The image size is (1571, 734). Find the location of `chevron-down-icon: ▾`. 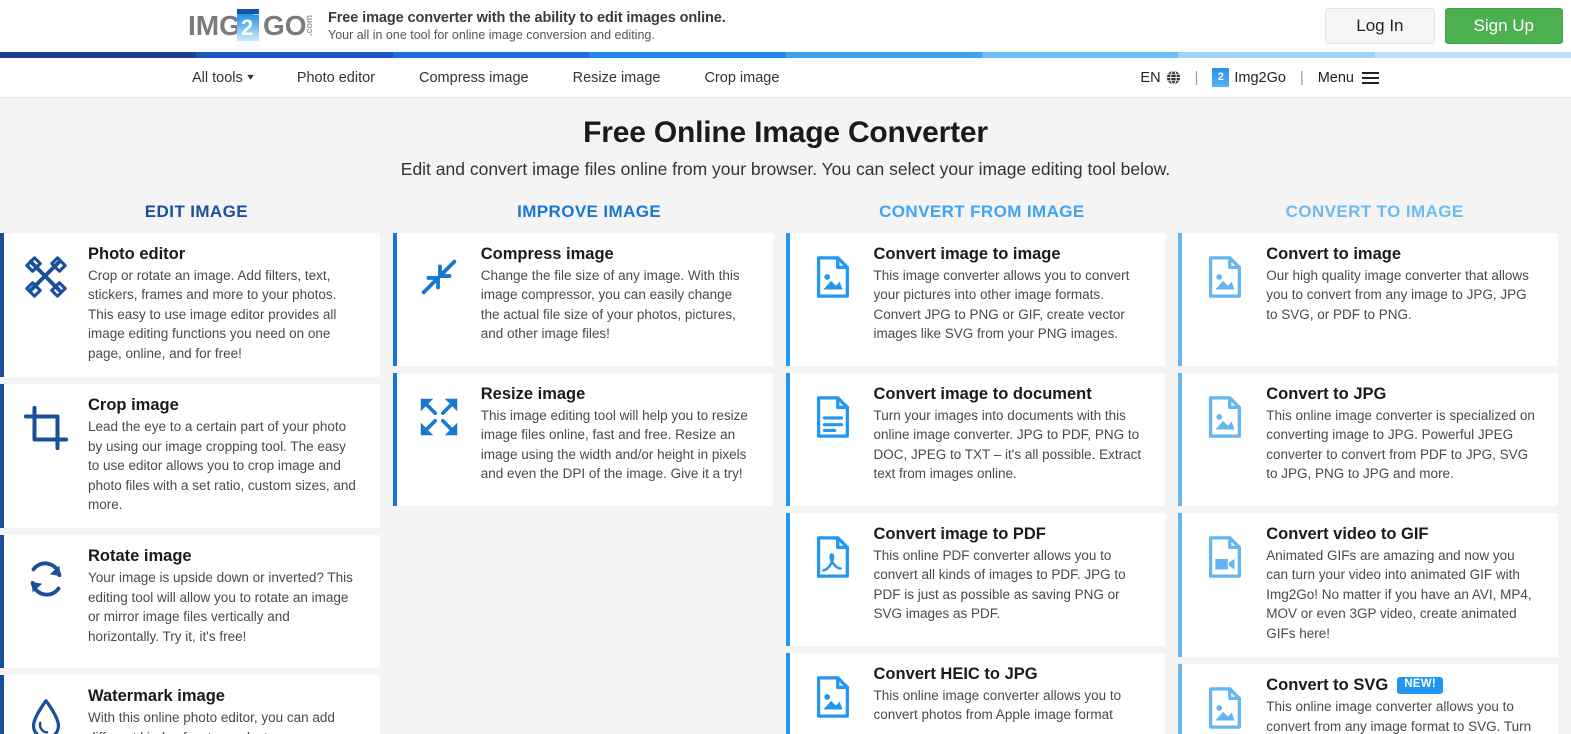

chevron-down-icon: ▾ is located at coordinates (250, 77).